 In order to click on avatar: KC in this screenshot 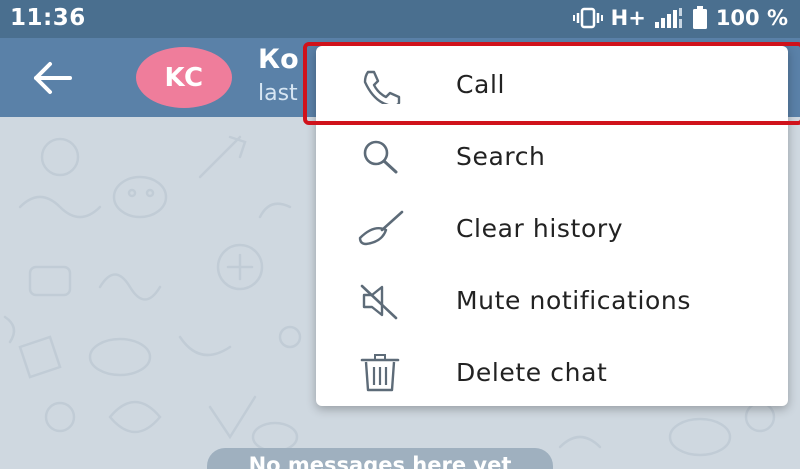, I will do `click(184, 77)`.